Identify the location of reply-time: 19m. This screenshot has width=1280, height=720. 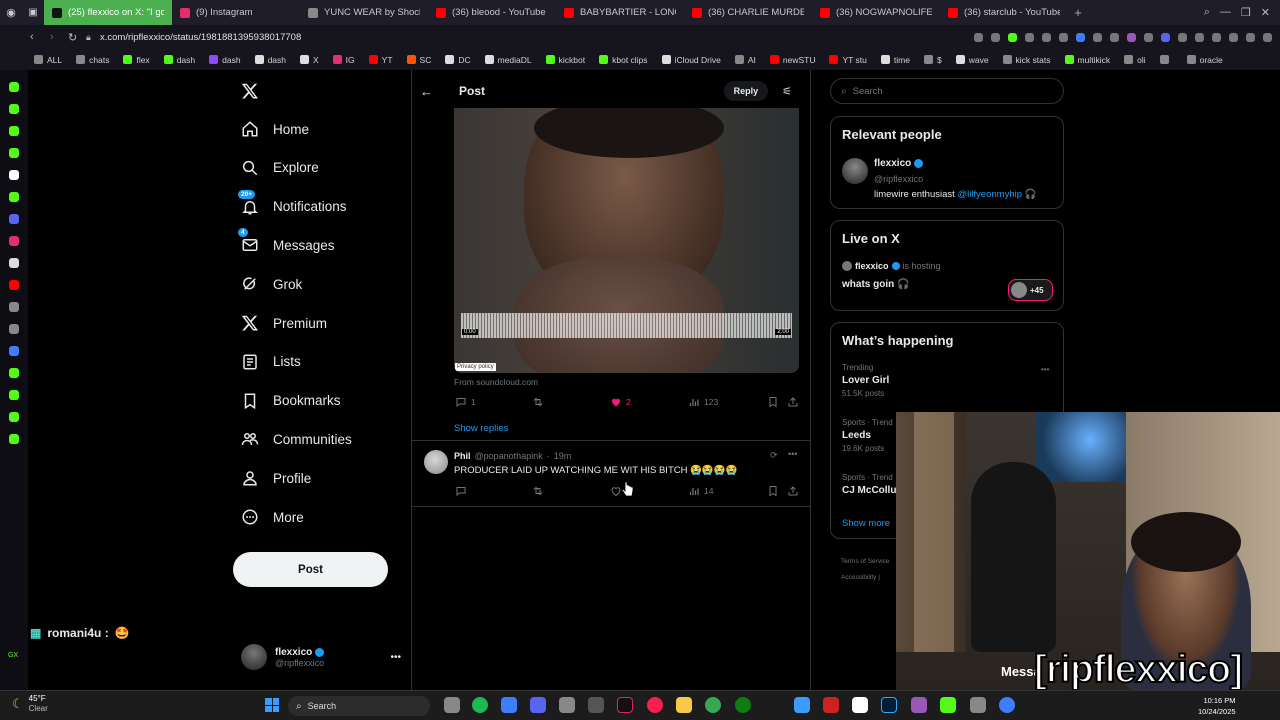
(563, 456).